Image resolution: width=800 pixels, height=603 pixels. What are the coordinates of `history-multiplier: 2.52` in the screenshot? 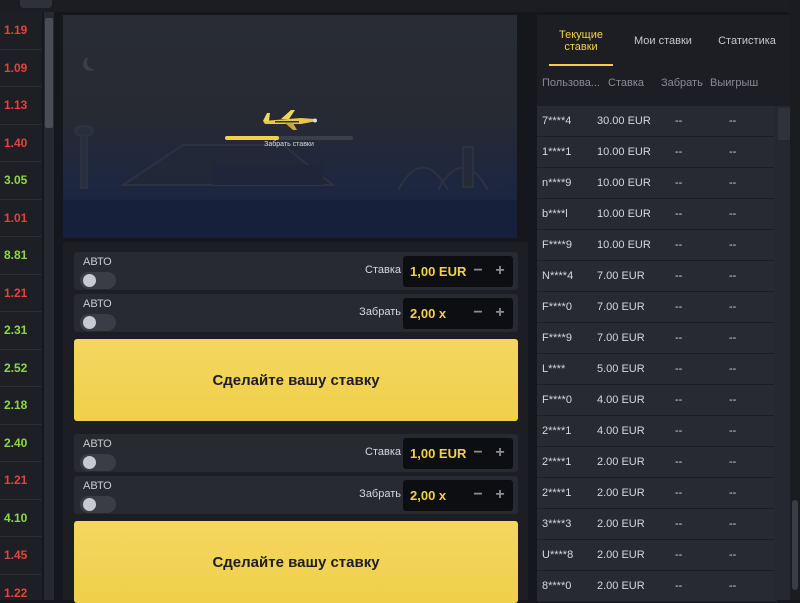 It's located at (21, 368).